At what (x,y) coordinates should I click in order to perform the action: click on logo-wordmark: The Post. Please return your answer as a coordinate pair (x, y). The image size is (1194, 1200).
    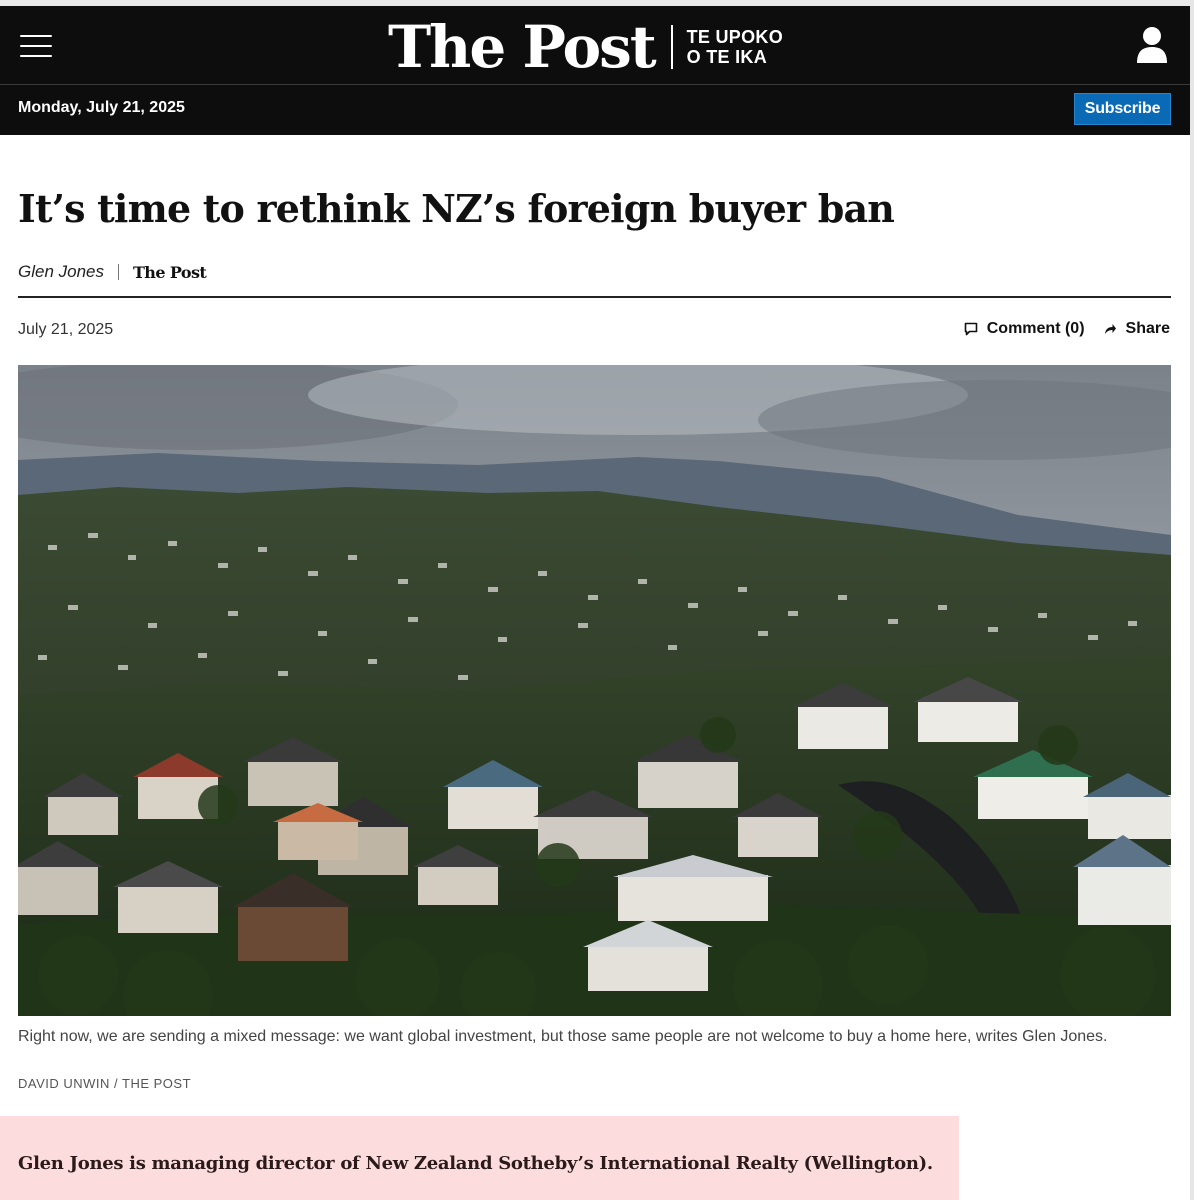
    Looking at the image, I should click on (522, 47).